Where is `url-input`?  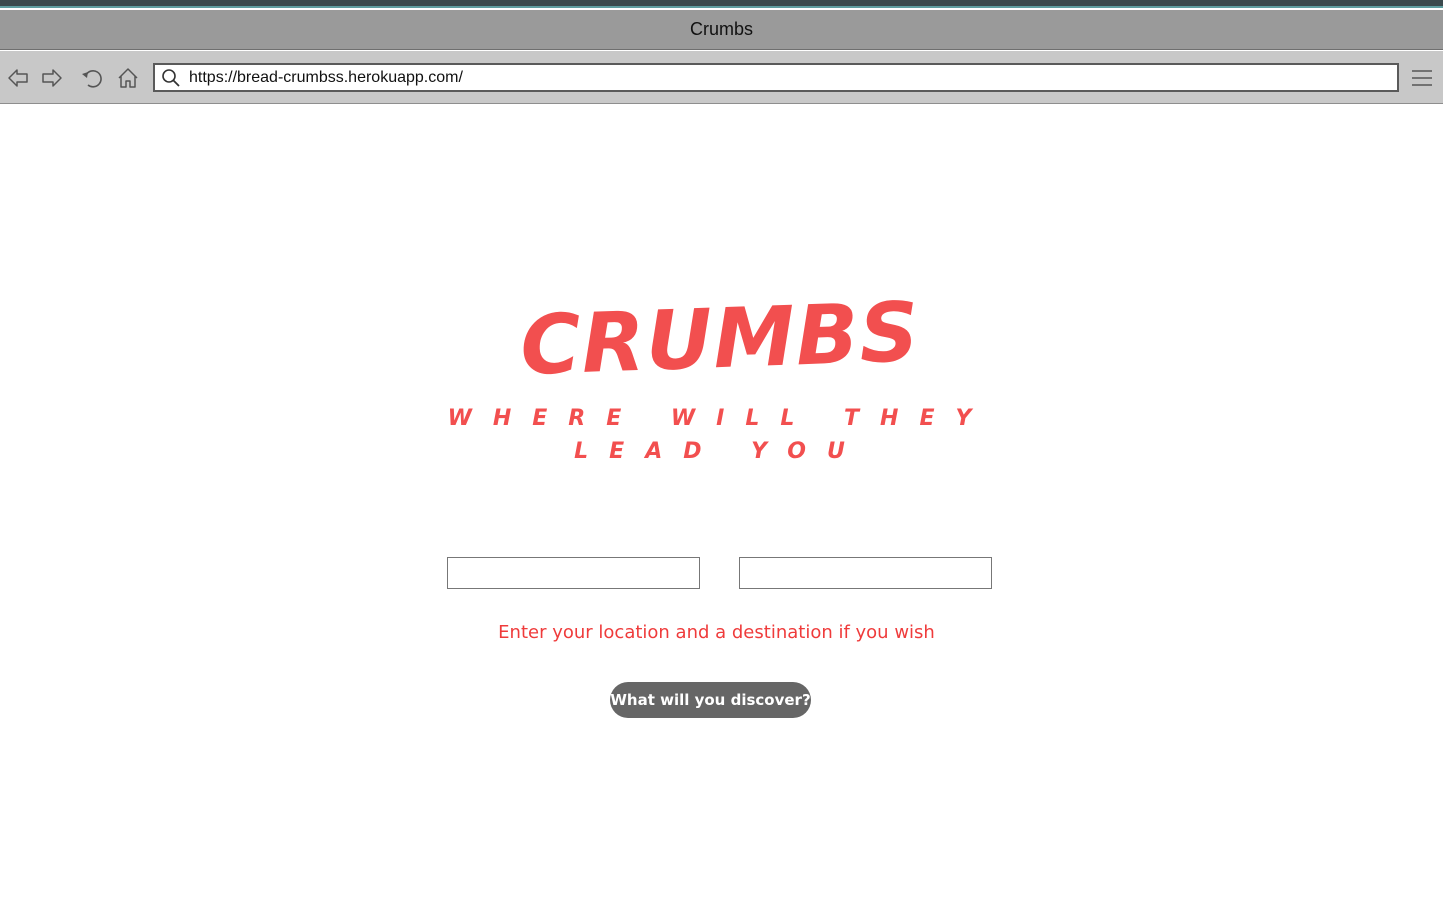 url-input is located at coordinates (789, 77).